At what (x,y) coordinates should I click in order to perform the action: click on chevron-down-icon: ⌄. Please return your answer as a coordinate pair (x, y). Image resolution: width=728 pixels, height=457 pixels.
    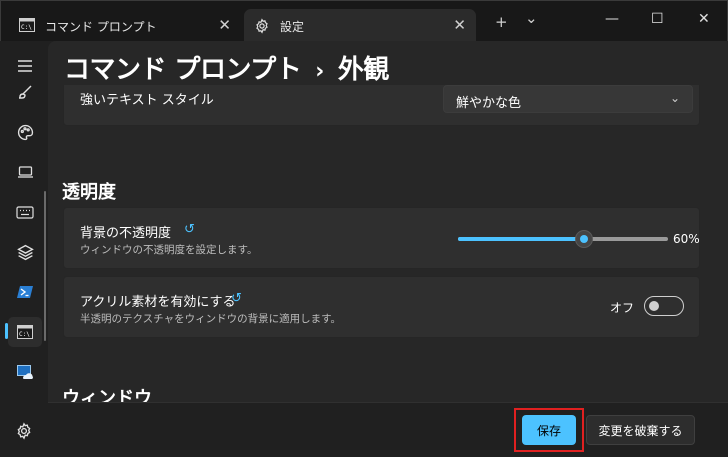
    Looking at the image, I should click on (674, 98).